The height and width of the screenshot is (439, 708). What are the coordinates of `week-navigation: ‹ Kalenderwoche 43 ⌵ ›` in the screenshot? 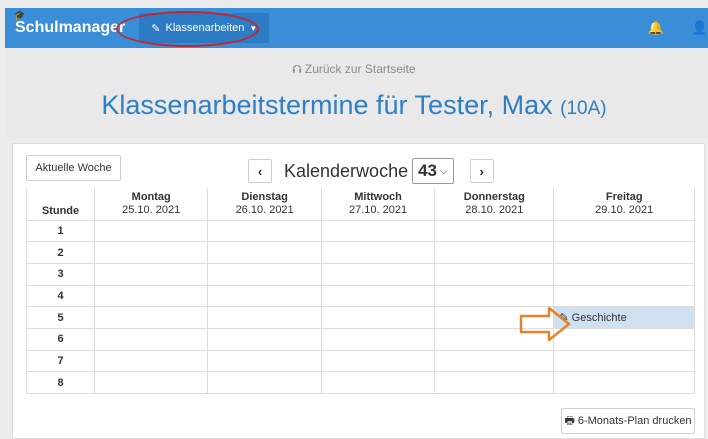 It's located at (371, 171).